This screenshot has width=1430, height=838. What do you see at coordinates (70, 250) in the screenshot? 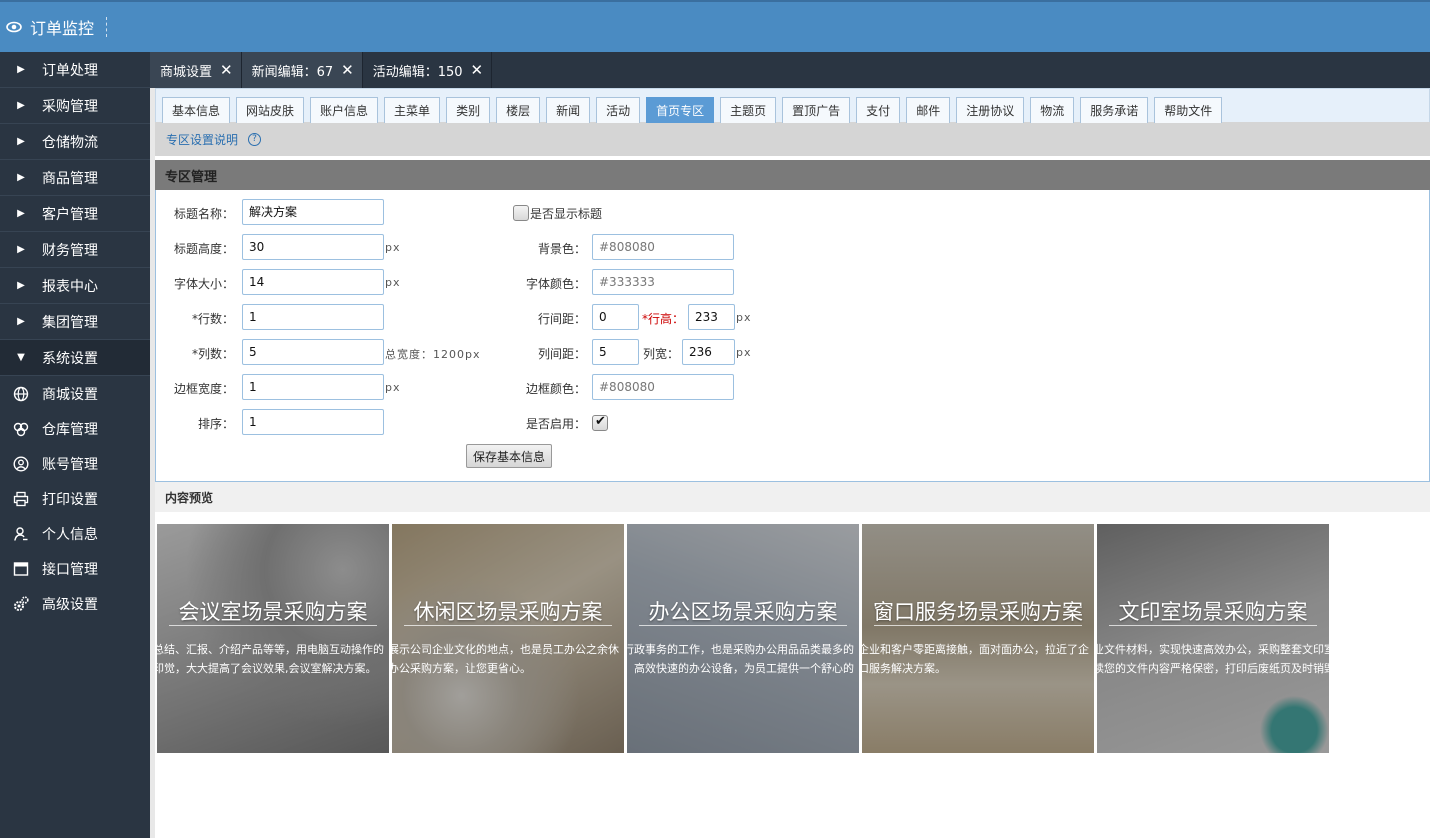
I see `sidebar-menu-label: 财务管理` at bounding box center [70, 250].